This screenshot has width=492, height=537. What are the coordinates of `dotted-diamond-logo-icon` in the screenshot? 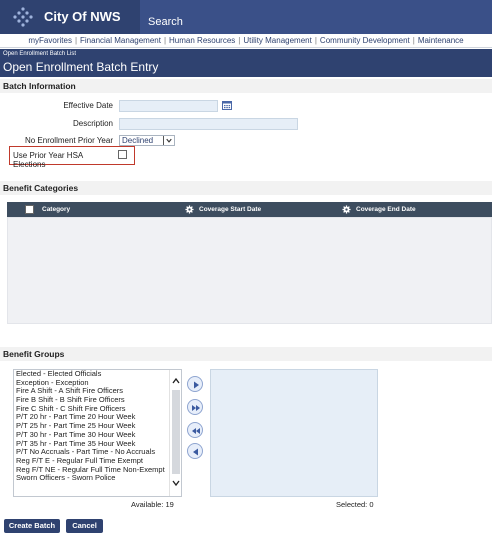 It's located at (23, 17).